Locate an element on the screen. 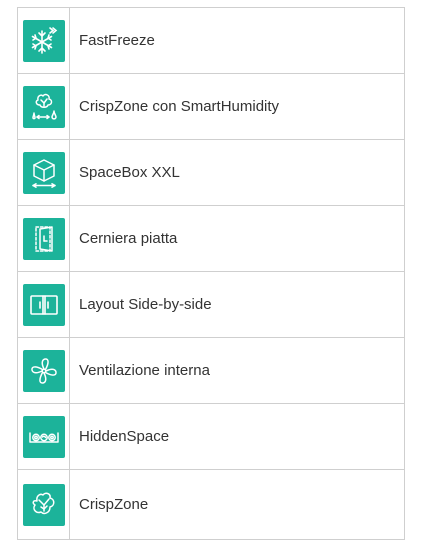  feature-label: CrispZone con SmartHumidity is located at coordinates (179, 106).